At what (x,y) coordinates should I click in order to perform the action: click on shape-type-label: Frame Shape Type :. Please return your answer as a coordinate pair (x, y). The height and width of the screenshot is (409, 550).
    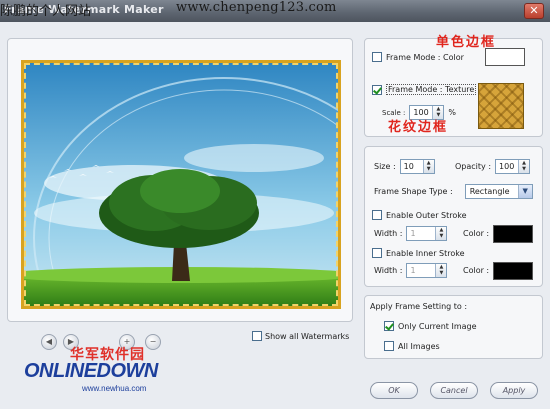
    Looking at the image, I should click on (413, 191).